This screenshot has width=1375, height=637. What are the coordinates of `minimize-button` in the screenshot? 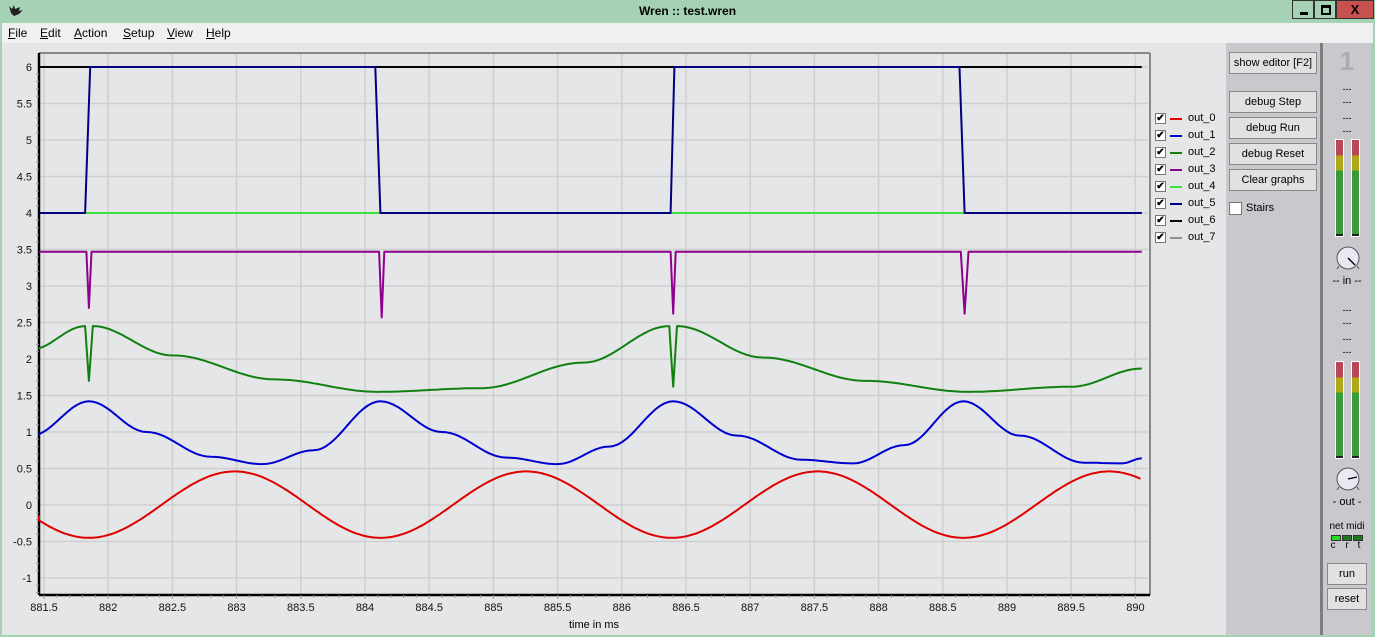 It's located at (1303, 9).